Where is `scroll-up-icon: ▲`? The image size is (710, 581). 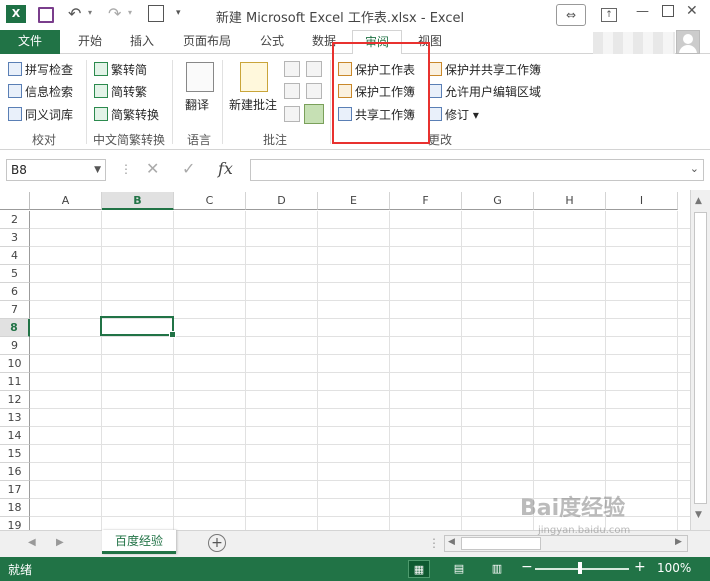 scroll-up-icon: ▲ is located at coordinates (698, 201).